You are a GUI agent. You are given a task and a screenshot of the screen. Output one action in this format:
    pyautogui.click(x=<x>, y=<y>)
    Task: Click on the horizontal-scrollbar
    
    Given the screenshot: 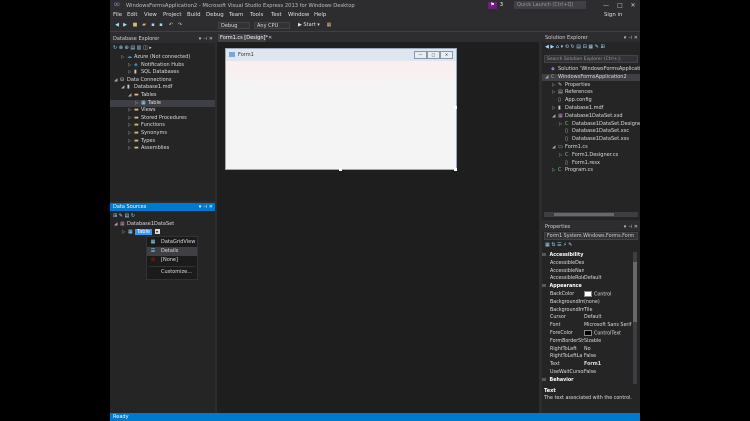 What is the action you would take?
    pyautogui.click(x=591, y=214)
    